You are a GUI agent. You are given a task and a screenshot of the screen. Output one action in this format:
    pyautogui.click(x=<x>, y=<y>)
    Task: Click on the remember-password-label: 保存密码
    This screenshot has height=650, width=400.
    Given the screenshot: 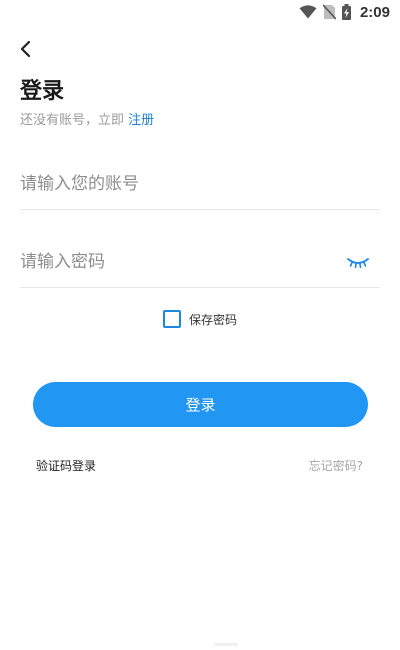 What is the action you would take?
    pyautogui.click(x=213, y=319)
    